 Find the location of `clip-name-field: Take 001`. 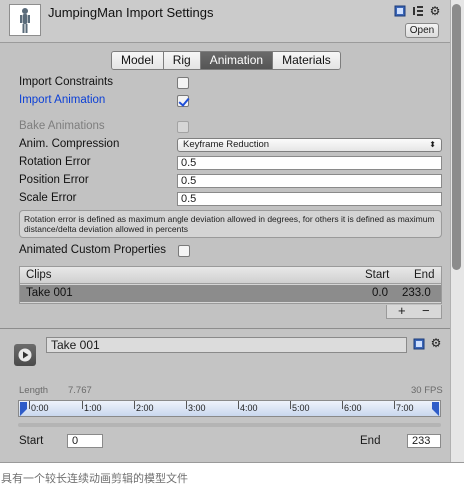

clip-name-field: Take 001 is located at coordinates (226, 345).